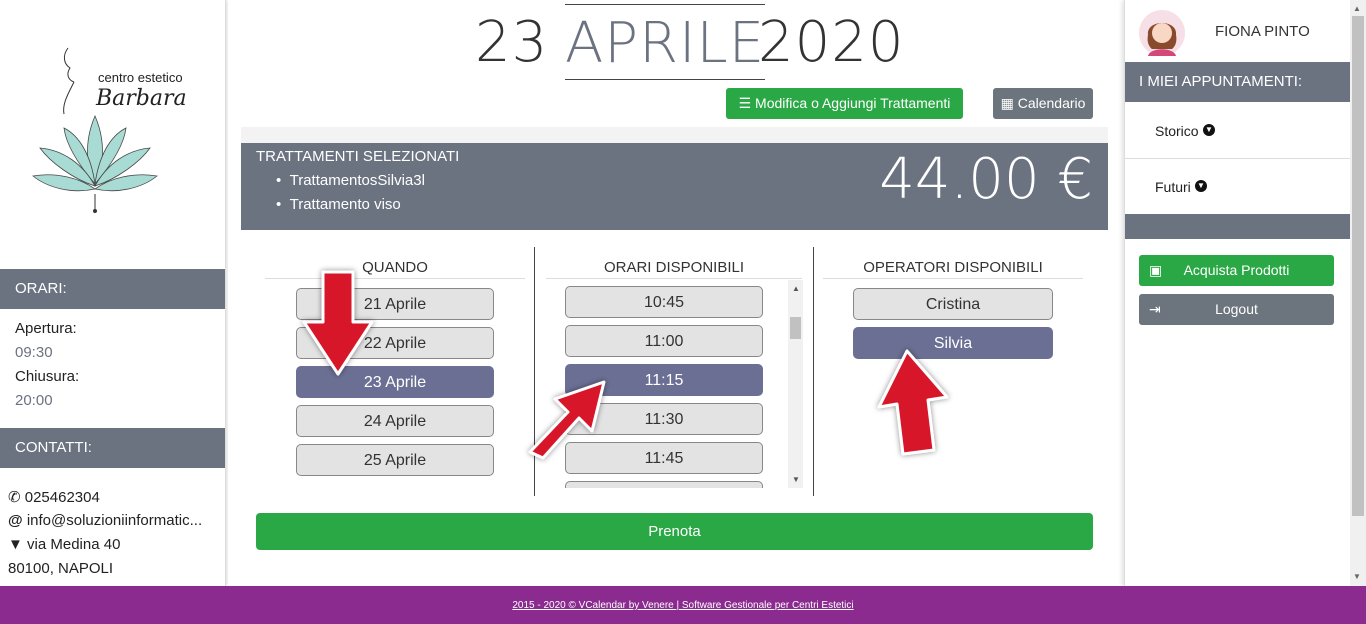  I want to click on arrow-down-icon, so click(338, 323).